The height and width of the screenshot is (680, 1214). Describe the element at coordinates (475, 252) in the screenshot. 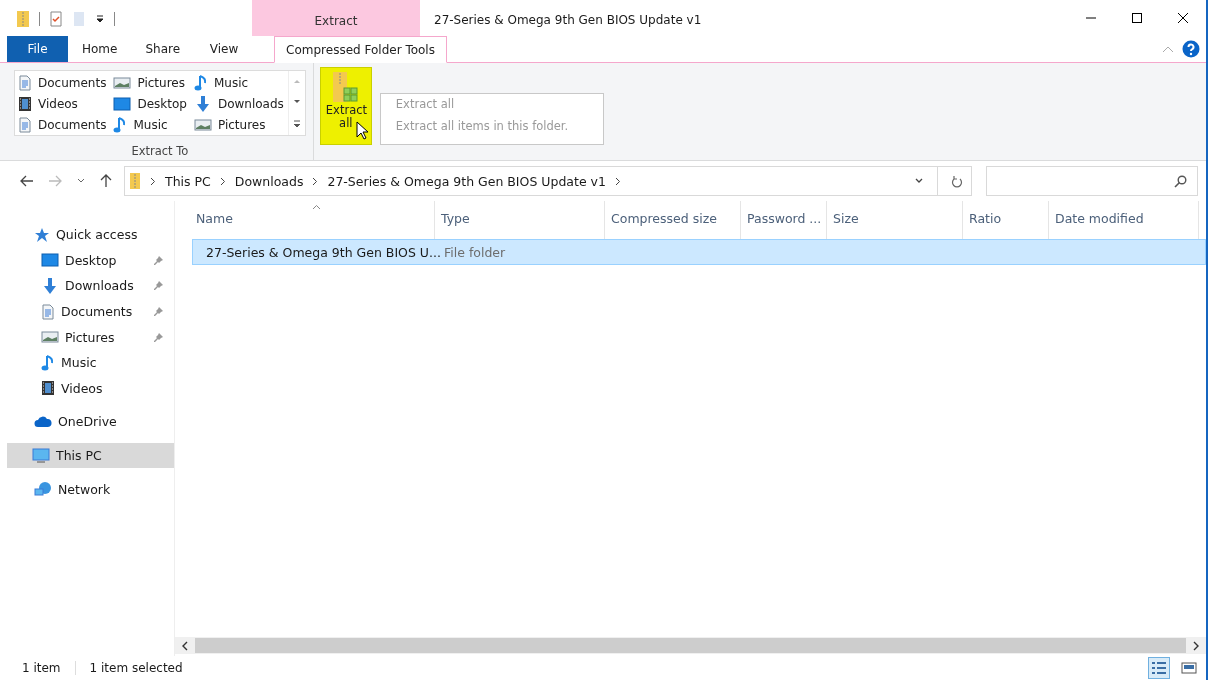

I see `table-cell: File folder` at that location.